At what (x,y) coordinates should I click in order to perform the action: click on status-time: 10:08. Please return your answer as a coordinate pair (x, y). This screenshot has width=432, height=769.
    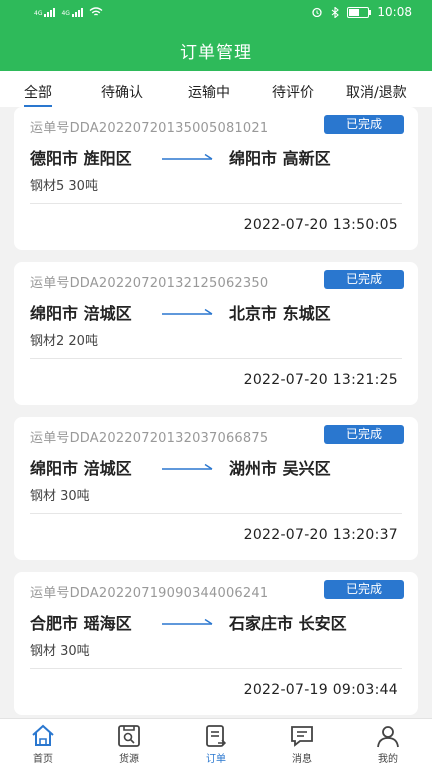
    Looking at the image, I should click on (394, 12).